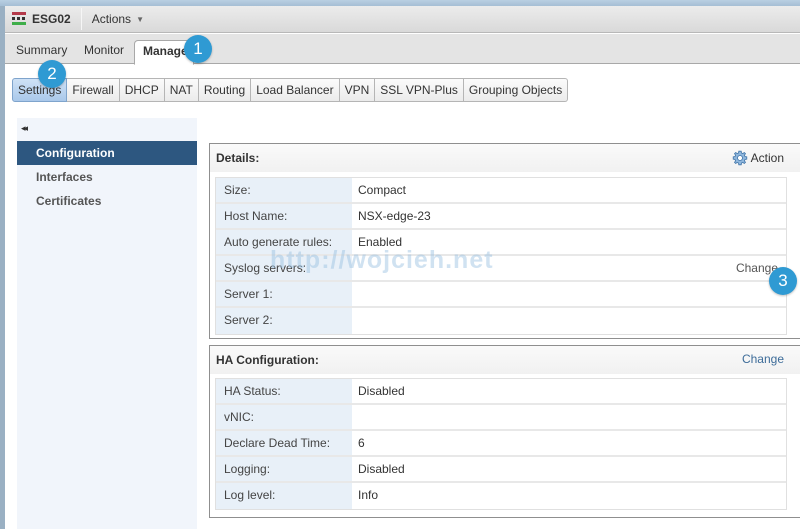 The width and height of the screenshot is (800, 529). What do you see at coordinates (501, 243) in the screenshot?
I see `table-row: Auto generate rules: Enabled` at bounding box center [501, 243].